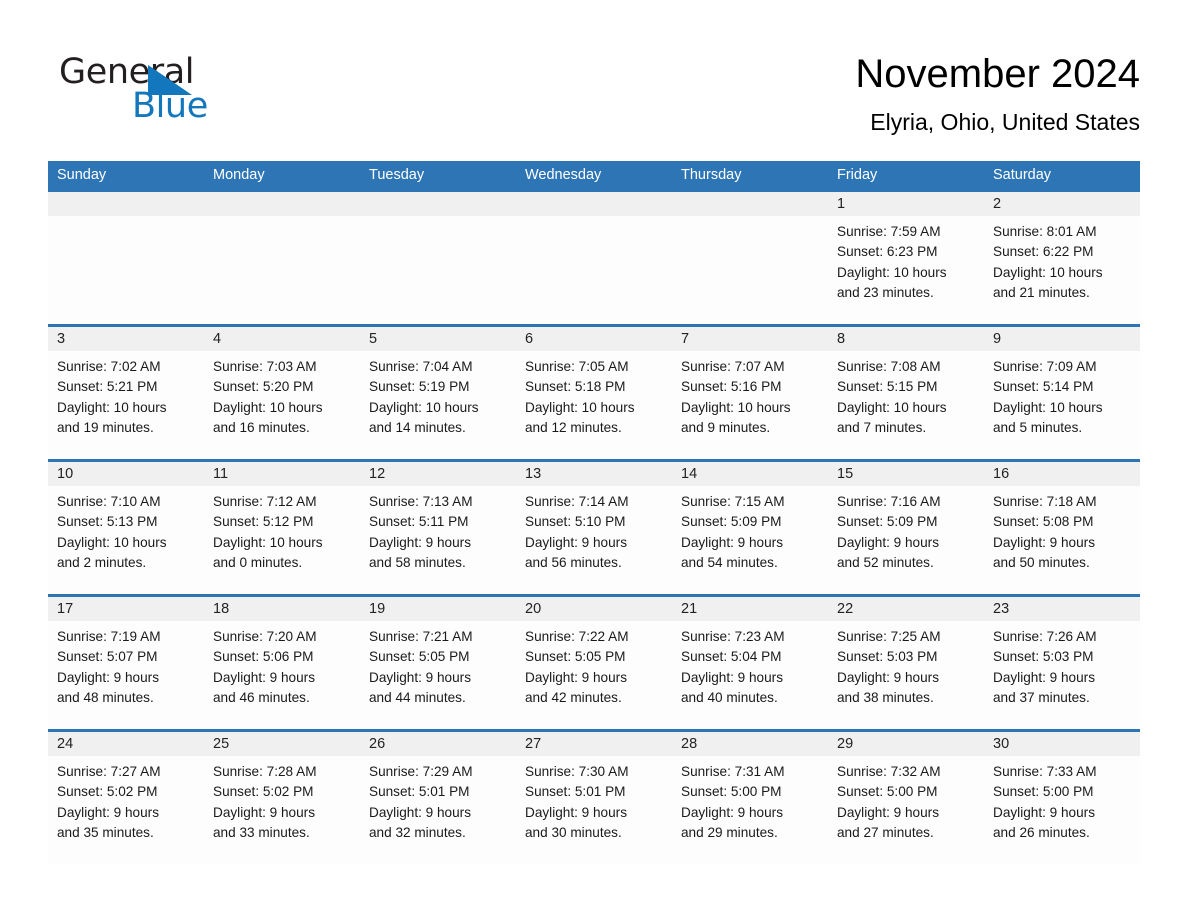  Describe the element at coordinates (887, 657) in the screenshot. I see `sunset-text: Sunset: 5:03 PM` at that location.